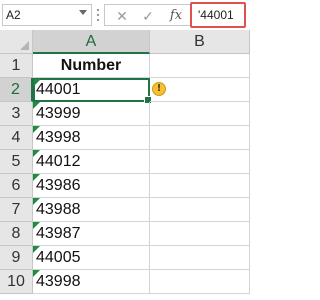 Image resolution: width=320 pixels, height=300 pixels. Describe the element at coordinates (16, 234) in the screenshot. I see `row-header: 8` at that location.